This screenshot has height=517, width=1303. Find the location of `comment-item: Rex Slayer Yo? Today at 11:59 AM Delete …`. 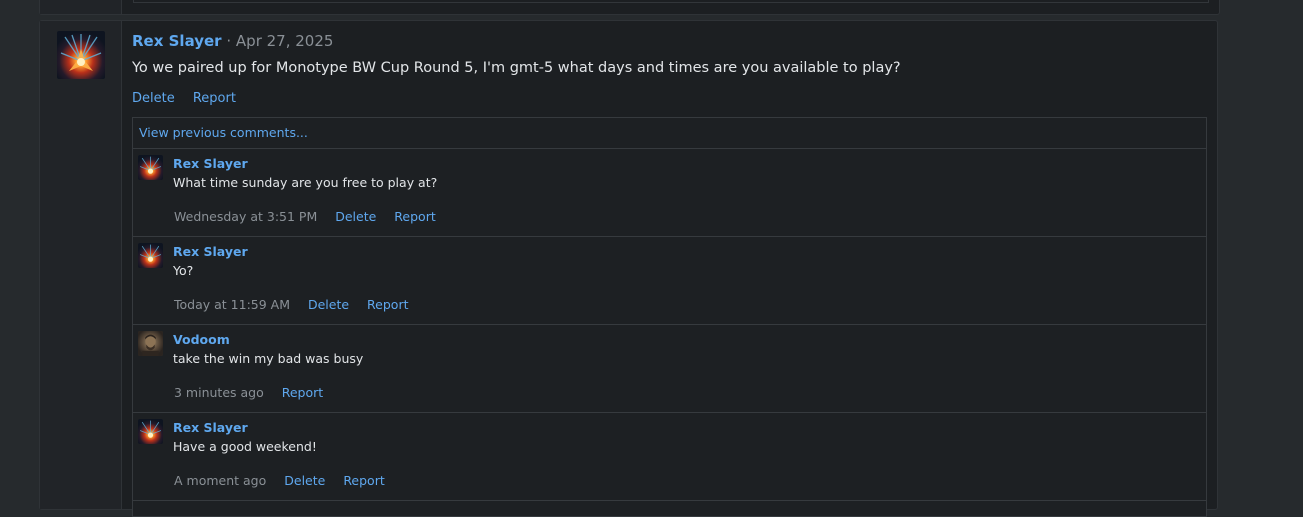

comment-item: Rex Slayer Yo? Today at 11:59 AM Delete … is located at coordinates (669, 281).